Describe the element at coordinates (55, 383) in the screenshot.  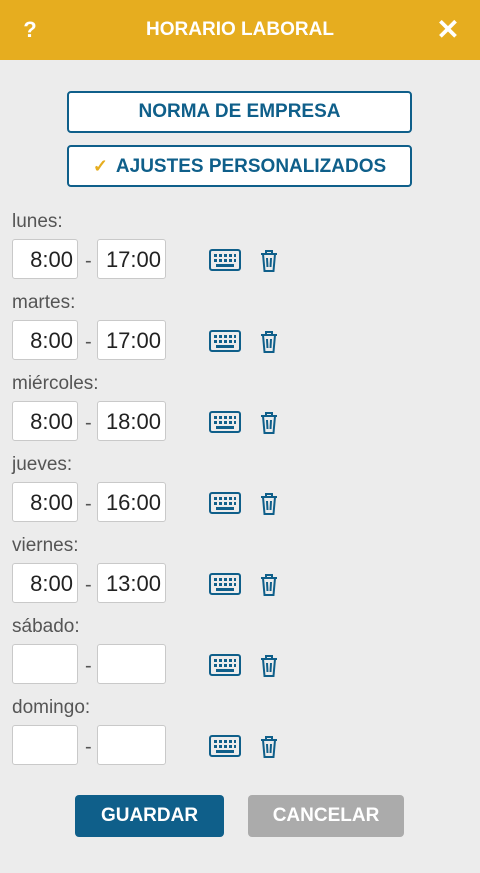
I see `day-label-wednesday: miércoles:` at that location.